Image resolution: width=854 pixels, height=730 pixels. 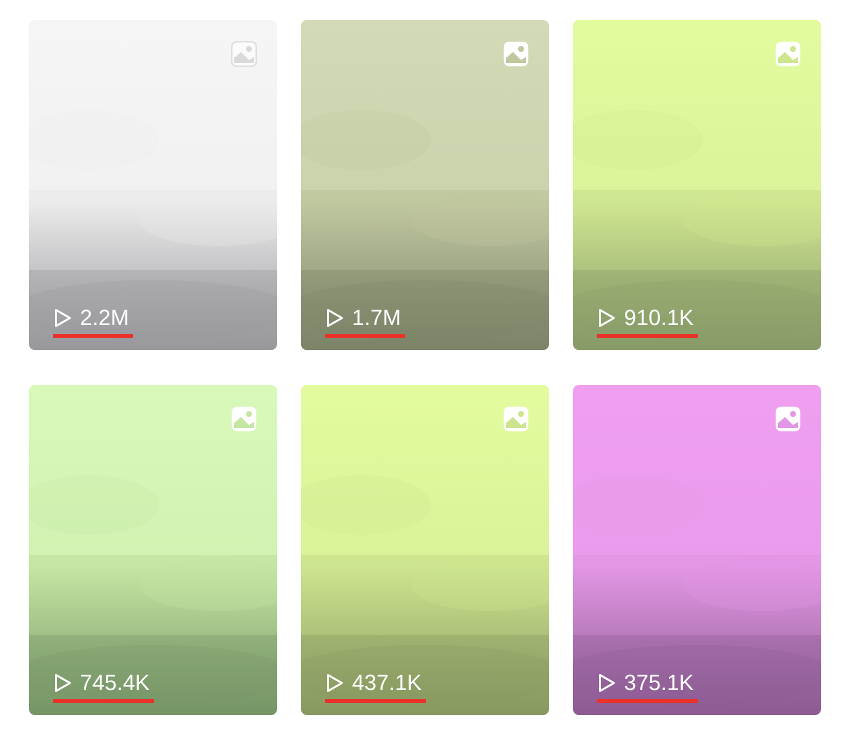 What do you see at coordinates (153, 550) in the screenshot?
I see `video-thumbnail: 745.4K` at bounding box center [153, 550].